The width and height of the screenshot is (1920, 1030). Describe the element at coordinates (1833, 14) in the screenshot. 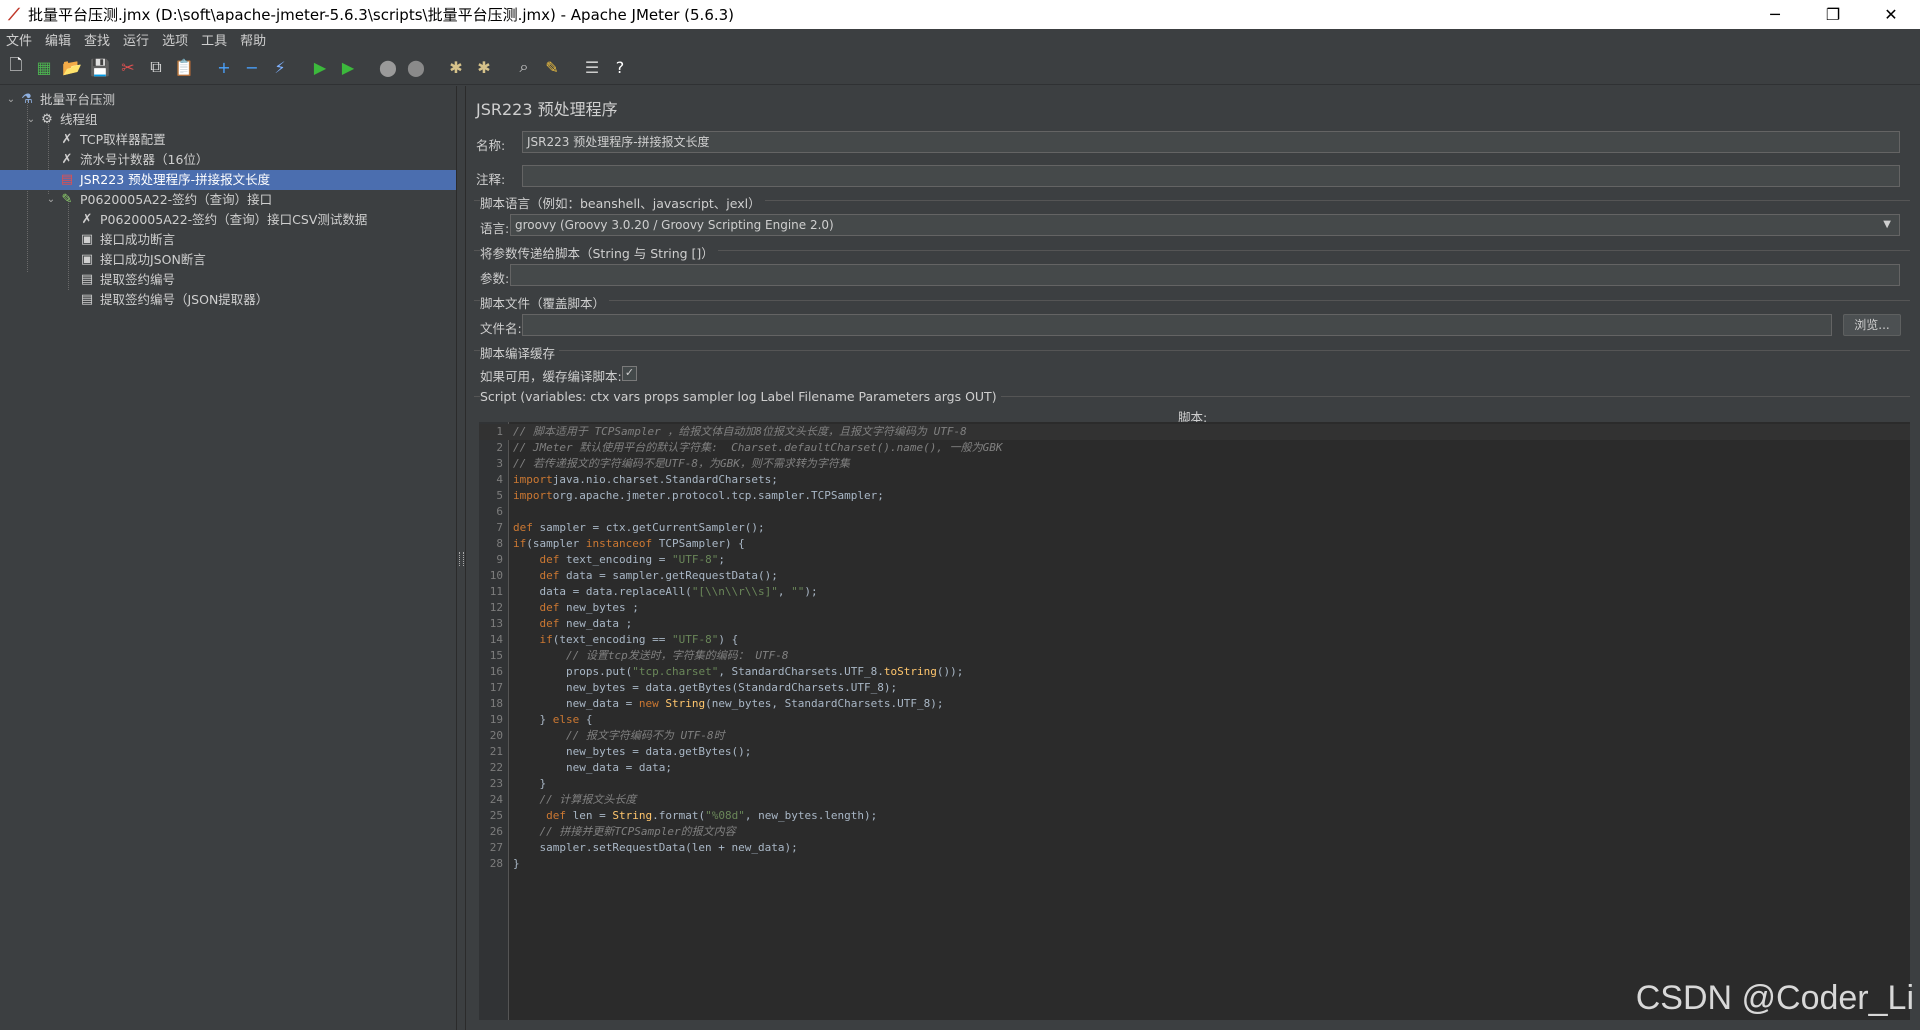

I see `restore-button: ❐` at that location.